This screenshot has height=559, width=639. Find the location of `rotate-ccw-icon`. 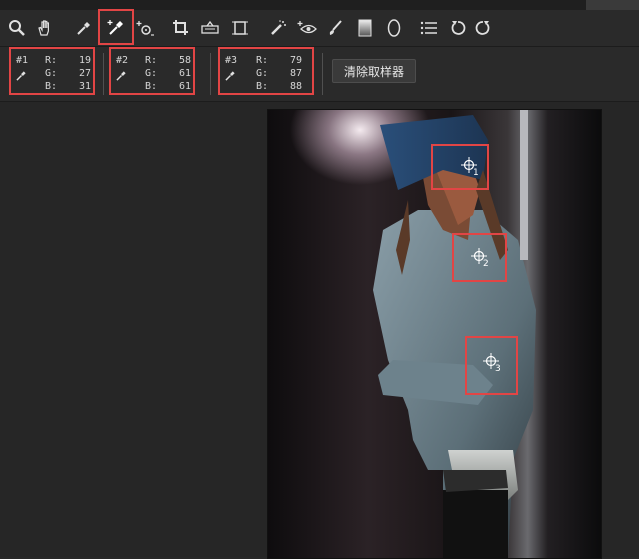

rotate-ccw-icon is located at coordinates (458, 28).